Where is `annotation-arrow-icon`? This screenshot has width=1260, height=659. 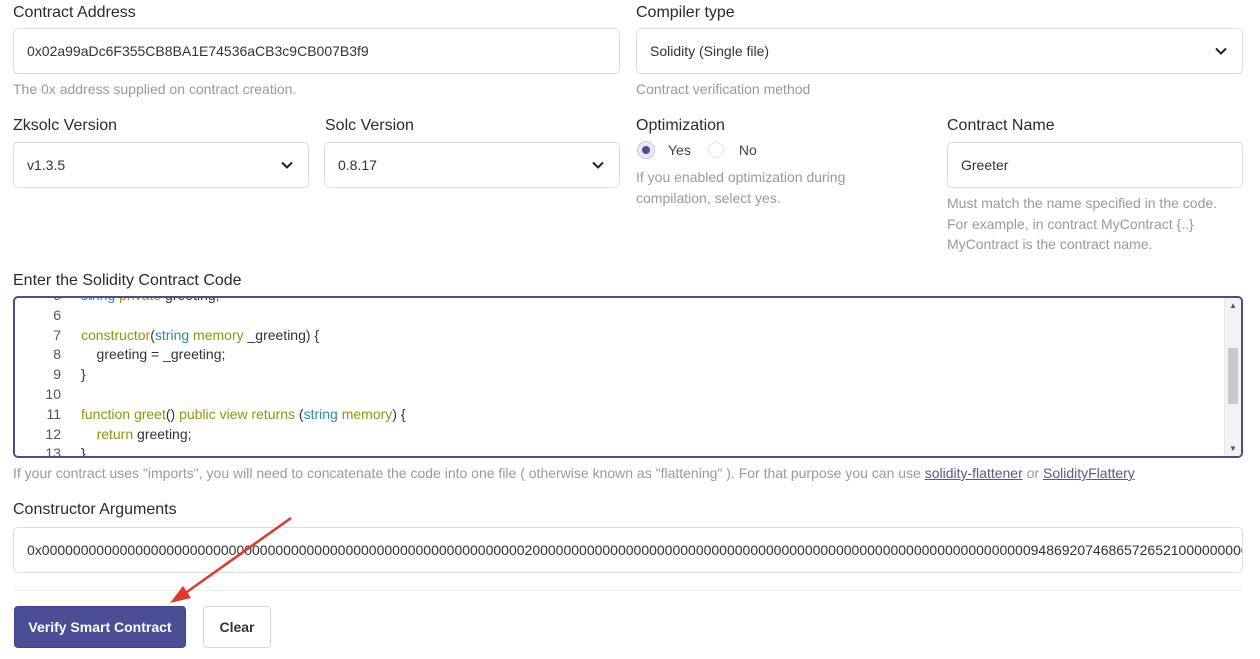
annotation-arrow-icon is located at coordinates (231, 559).